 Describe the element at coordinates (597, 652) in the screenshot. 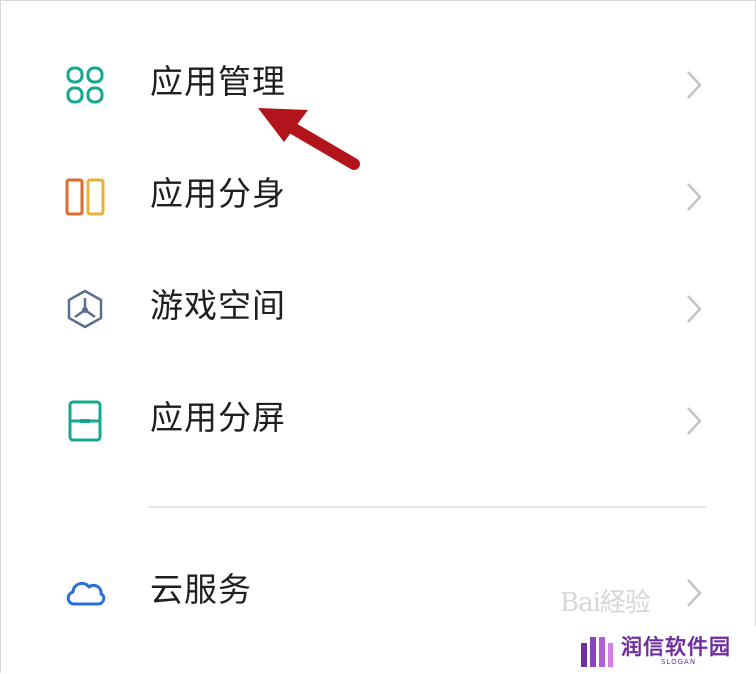

I see `brand-mark-icon` at that location.